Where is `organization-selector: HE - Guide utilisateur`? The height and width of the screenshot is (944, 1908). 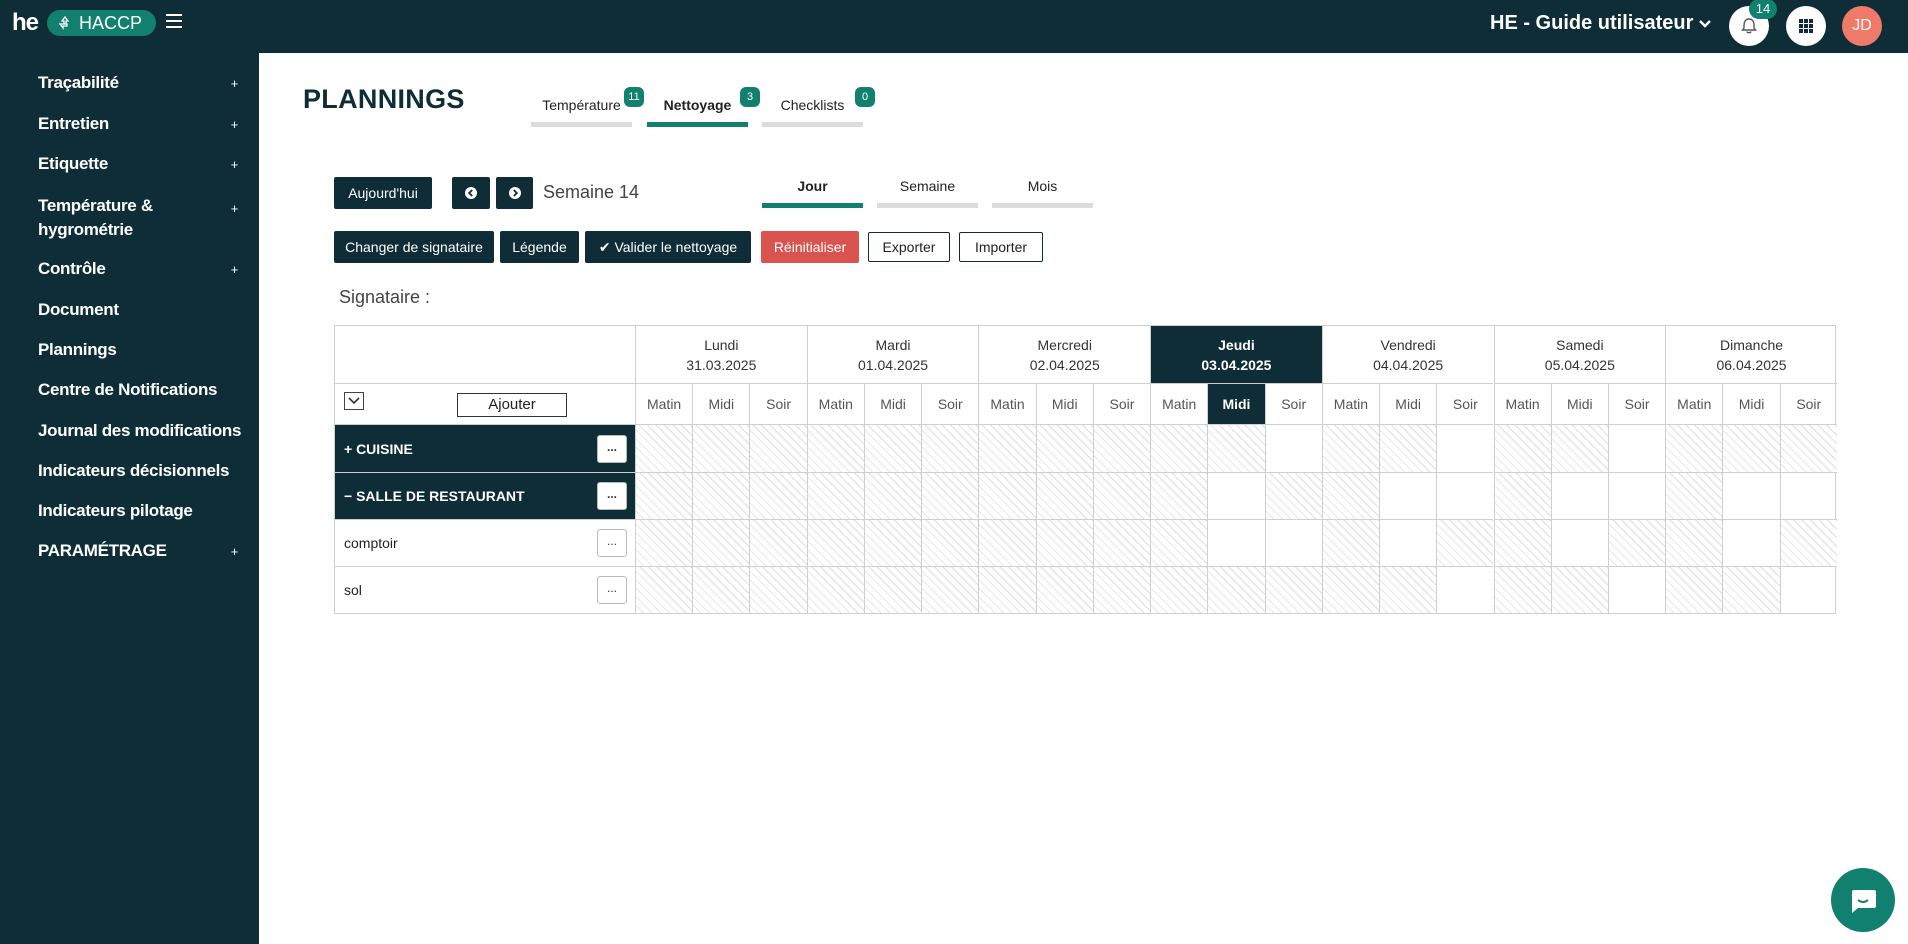
organization-selector: HE - Guide utilisateur is located at coordinates (1601, 23).